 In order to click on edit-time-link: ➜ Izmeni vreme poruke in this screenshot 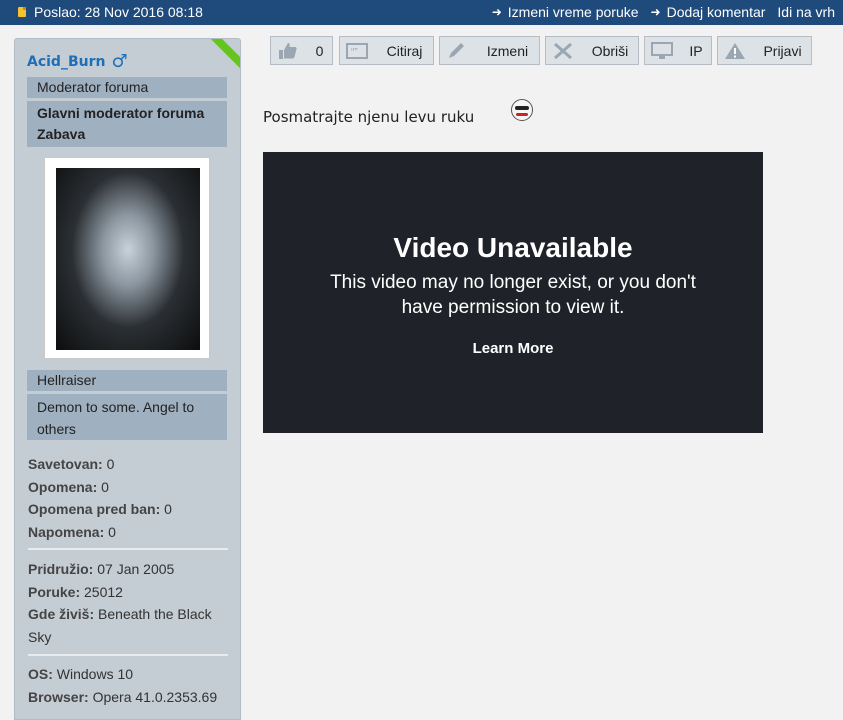, I will do `click(565, 12)`.